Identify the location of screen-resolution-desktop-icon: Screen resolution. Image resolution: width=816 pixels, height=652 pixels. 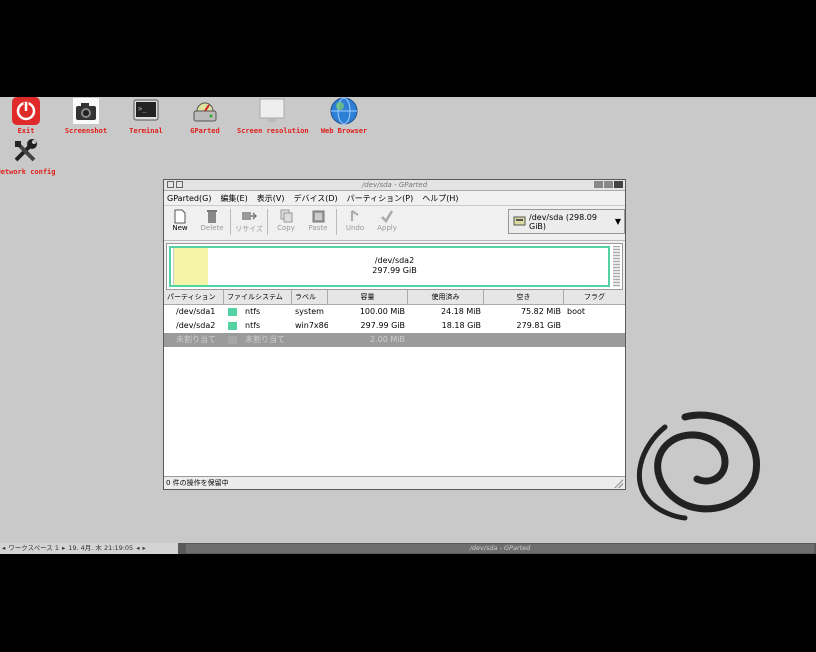
(273, 116).